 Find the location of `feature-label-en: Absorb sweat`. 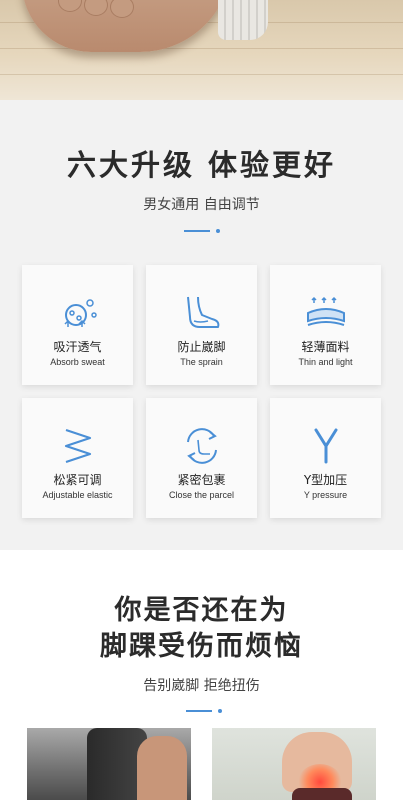

feature-label-en: Absorb sweat is located at coordinates (77, 362).